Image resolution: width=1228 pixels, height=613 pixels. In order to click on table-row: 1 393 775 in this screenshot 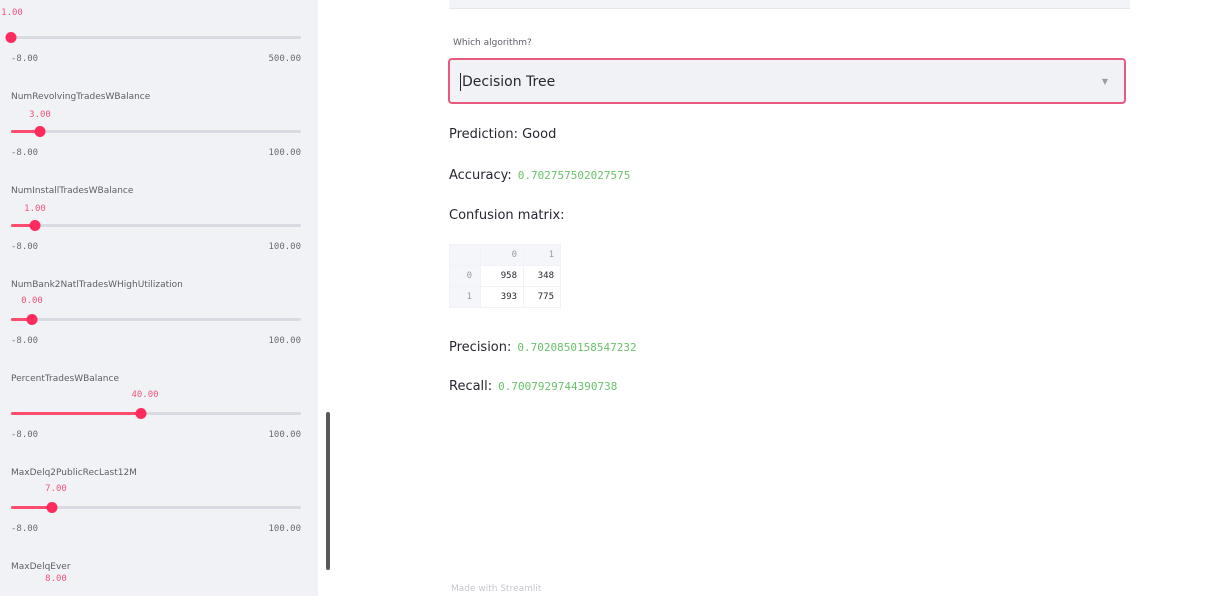, I will do `click(505, 297)`.